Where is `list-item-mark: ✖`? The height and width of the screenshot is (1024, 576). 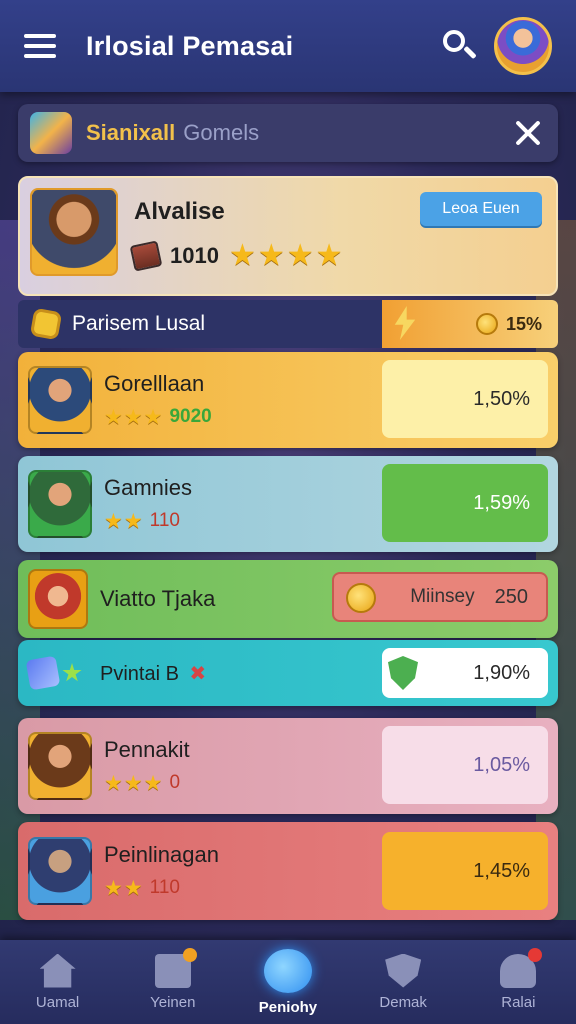
list-item-mark: ✖ is located at coordinates (198, 673).